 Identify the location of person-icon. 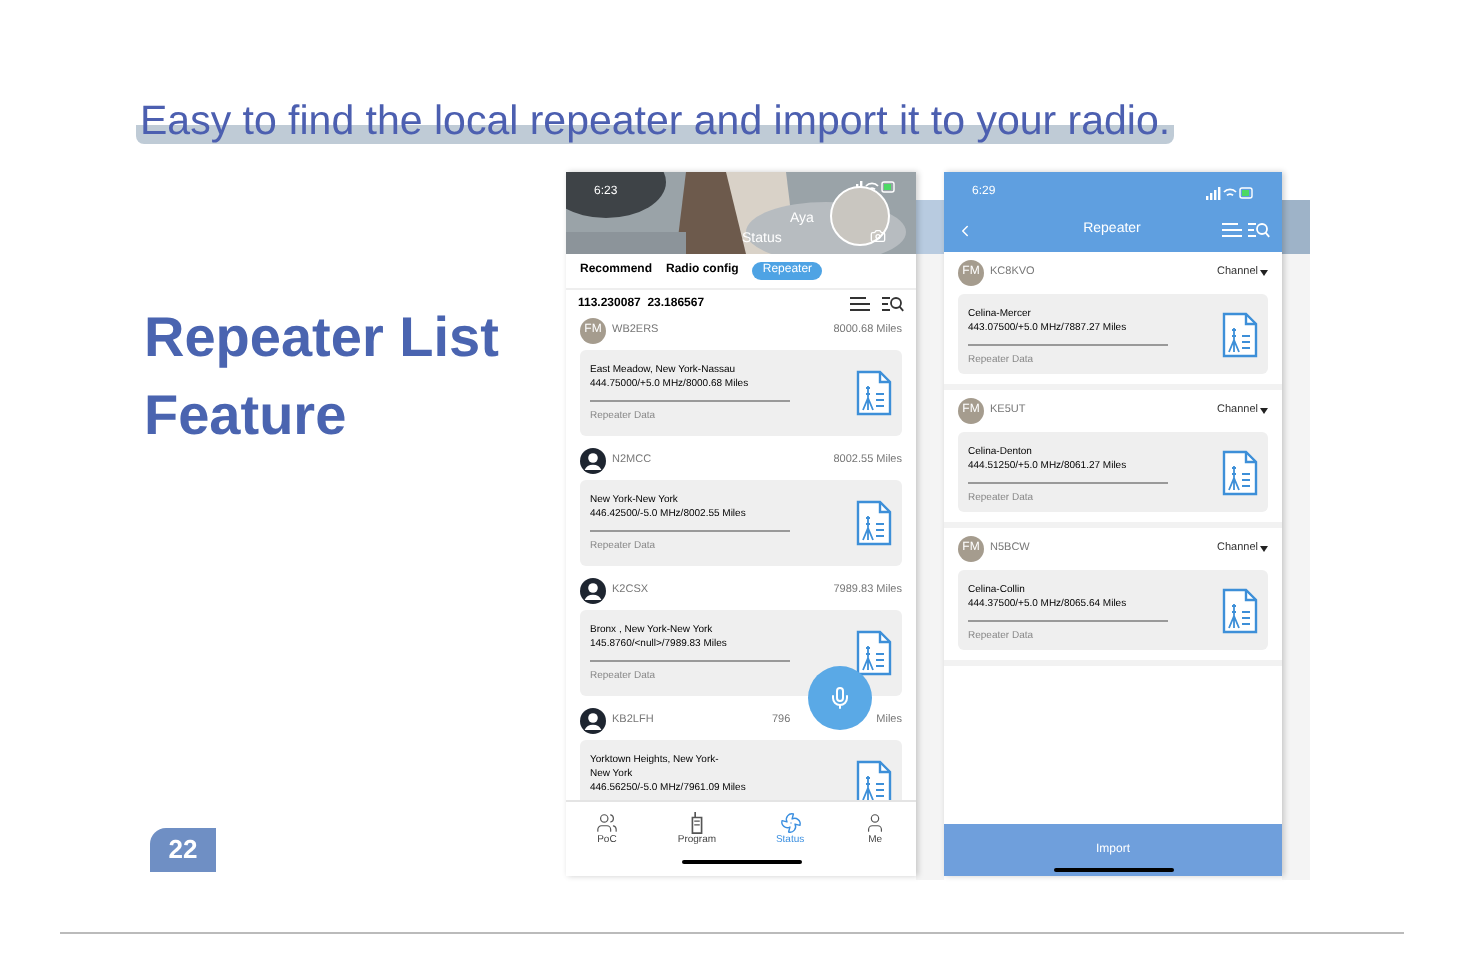
(875, 823).